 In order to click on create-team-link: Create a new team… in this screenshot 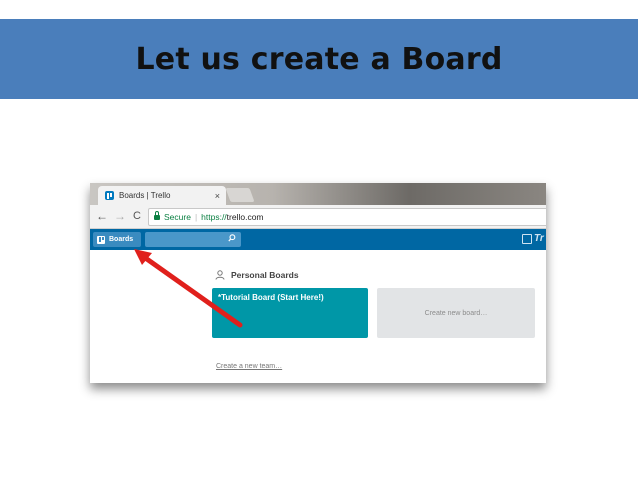, I will do `click(249, 366)`.